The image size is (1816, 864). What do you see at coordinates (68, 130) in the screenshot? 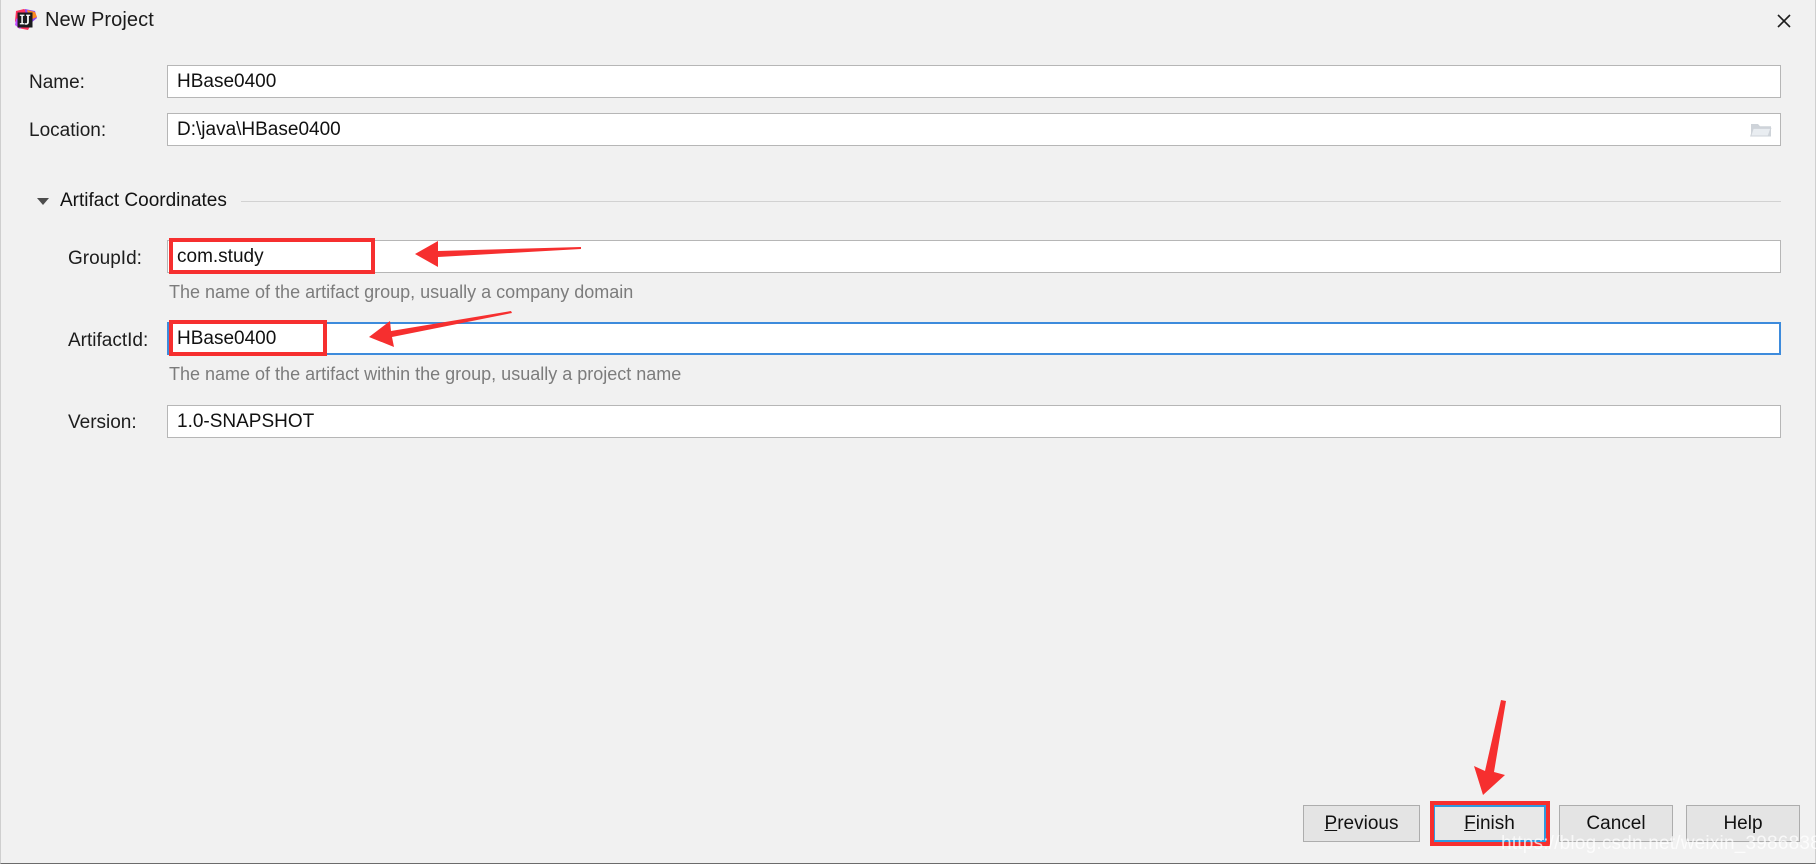
I see `location-label: Location:` at bounding box center [68, 130].